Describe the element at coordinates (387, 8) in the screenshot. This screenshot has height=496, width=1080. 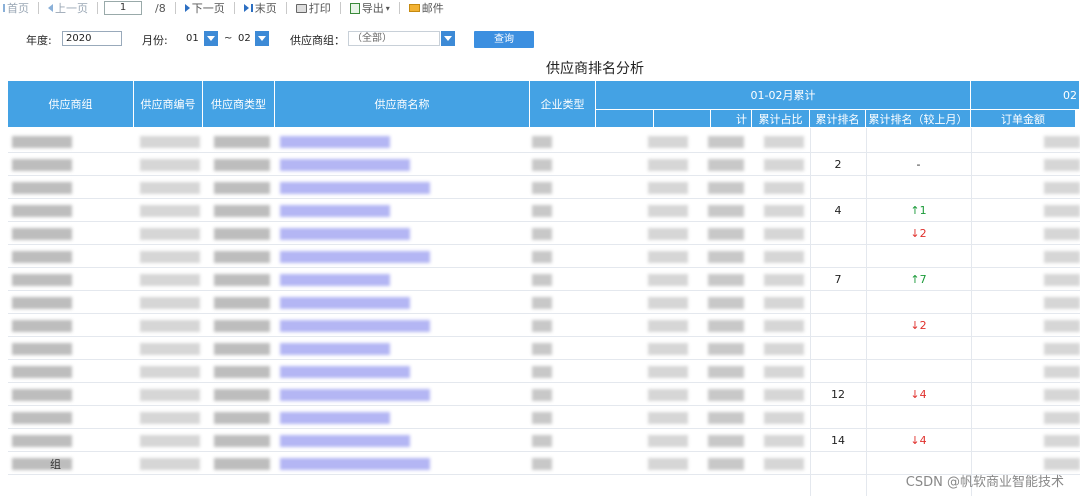
I see `chevron-down-icon: ▾` at that location.